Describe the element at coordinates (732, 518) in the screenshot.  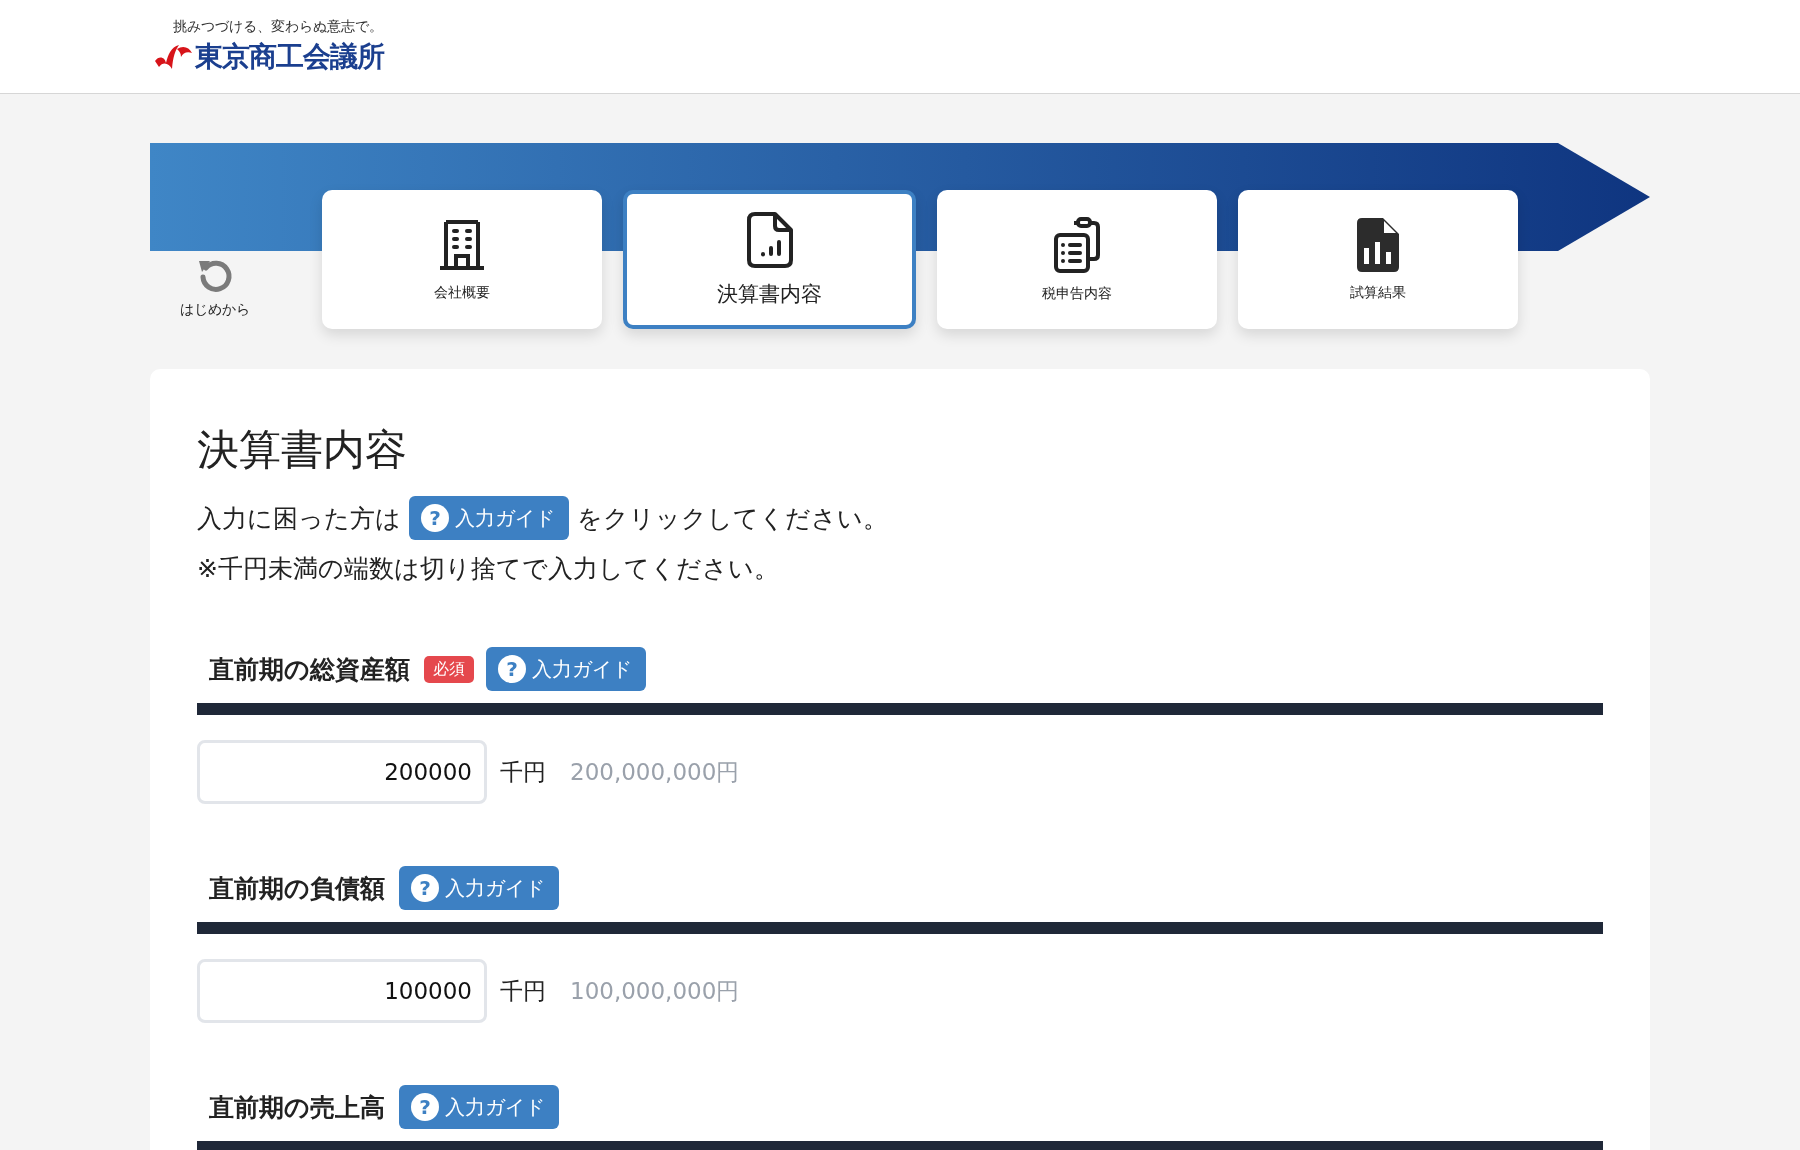
I see `intro-text: をクリックしてください。` at that location.